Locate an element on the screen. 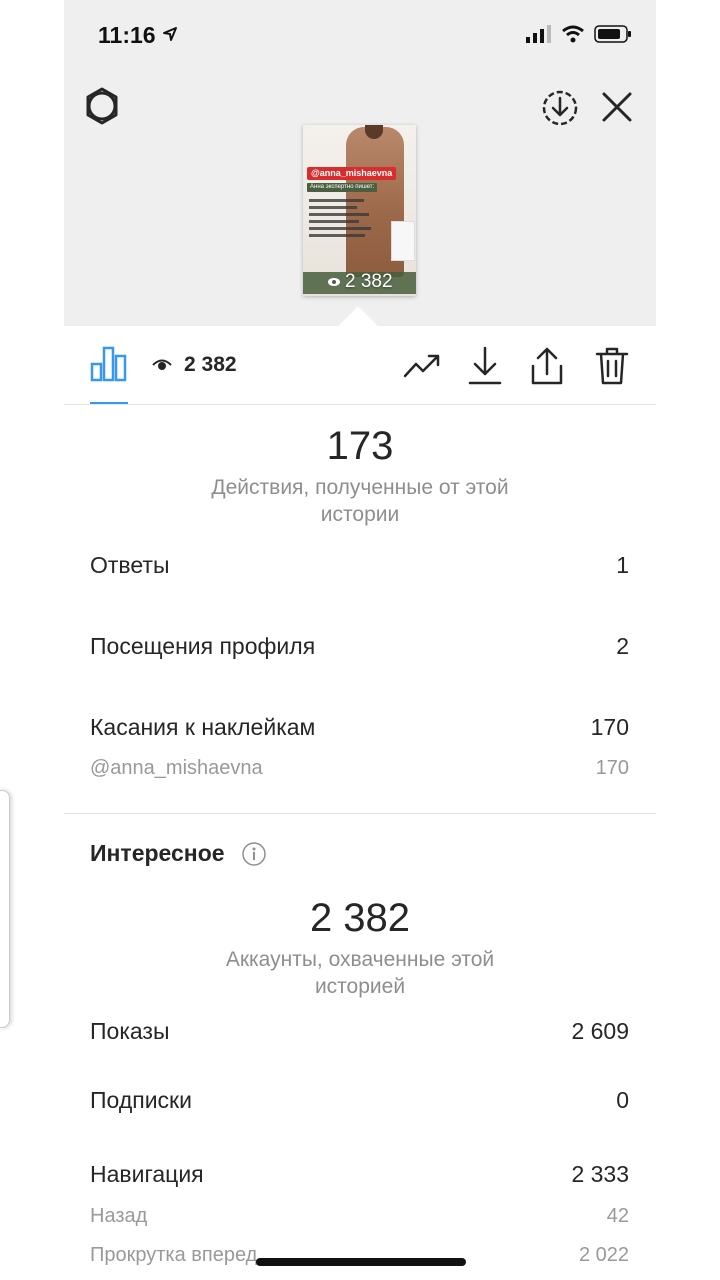  actions-caption: Действия, полученные от этой истории is located at coordinates (360, 501).